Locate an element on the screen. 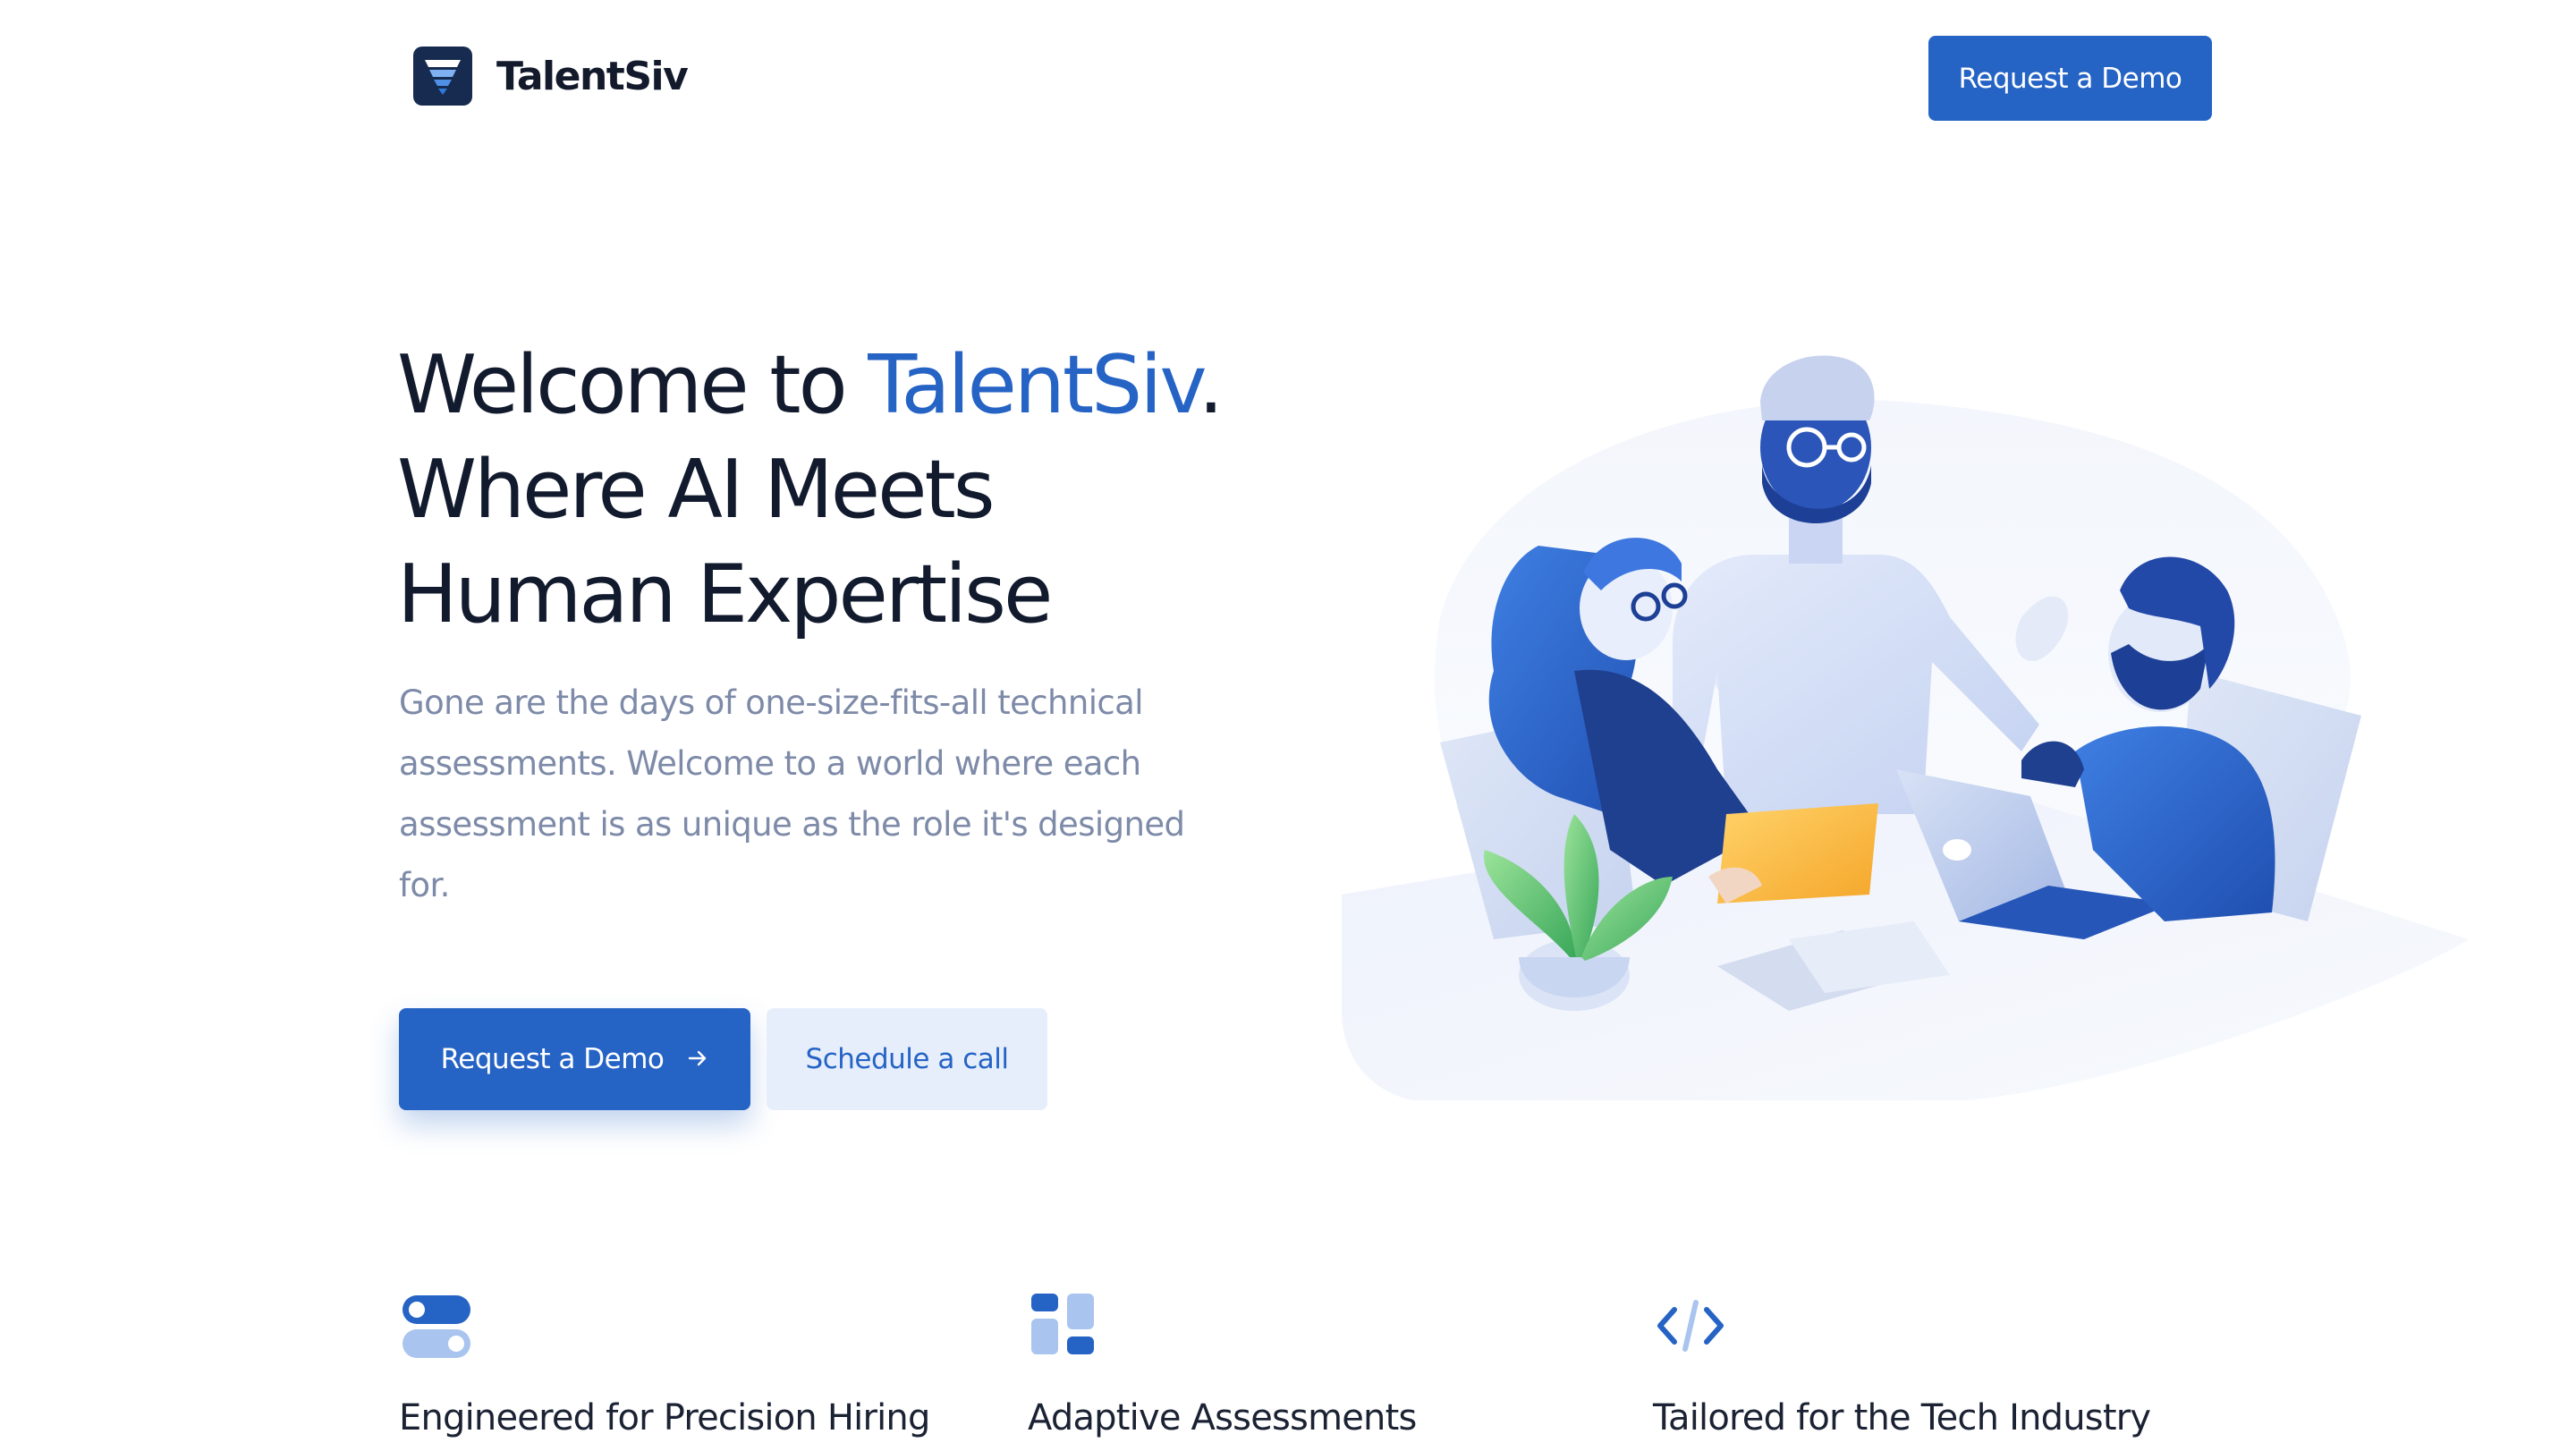 This screenshot has width=2576, height=1451. header-request-demo-button: Request a Demo is located at coordinates (2070, 78).